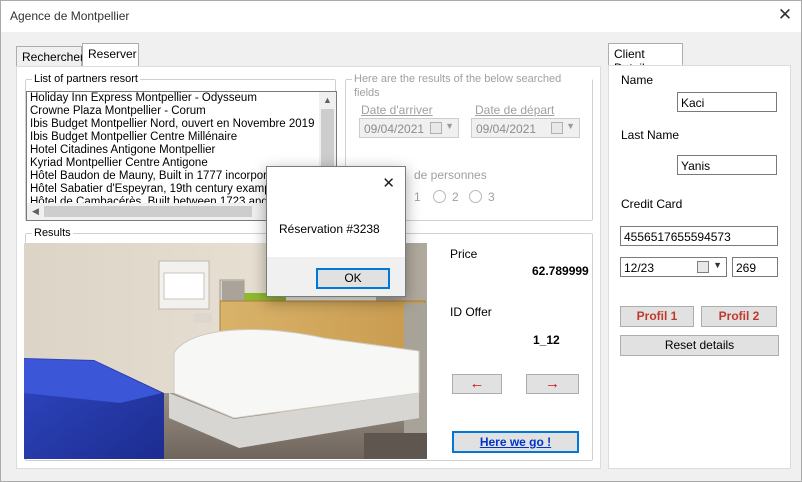 This screenshot has width=802, height=482. What do you see at coordinates (652, 204) in the screenshot?
I see `credit-card-label: Credit Card` at bounding box center [652, 204].